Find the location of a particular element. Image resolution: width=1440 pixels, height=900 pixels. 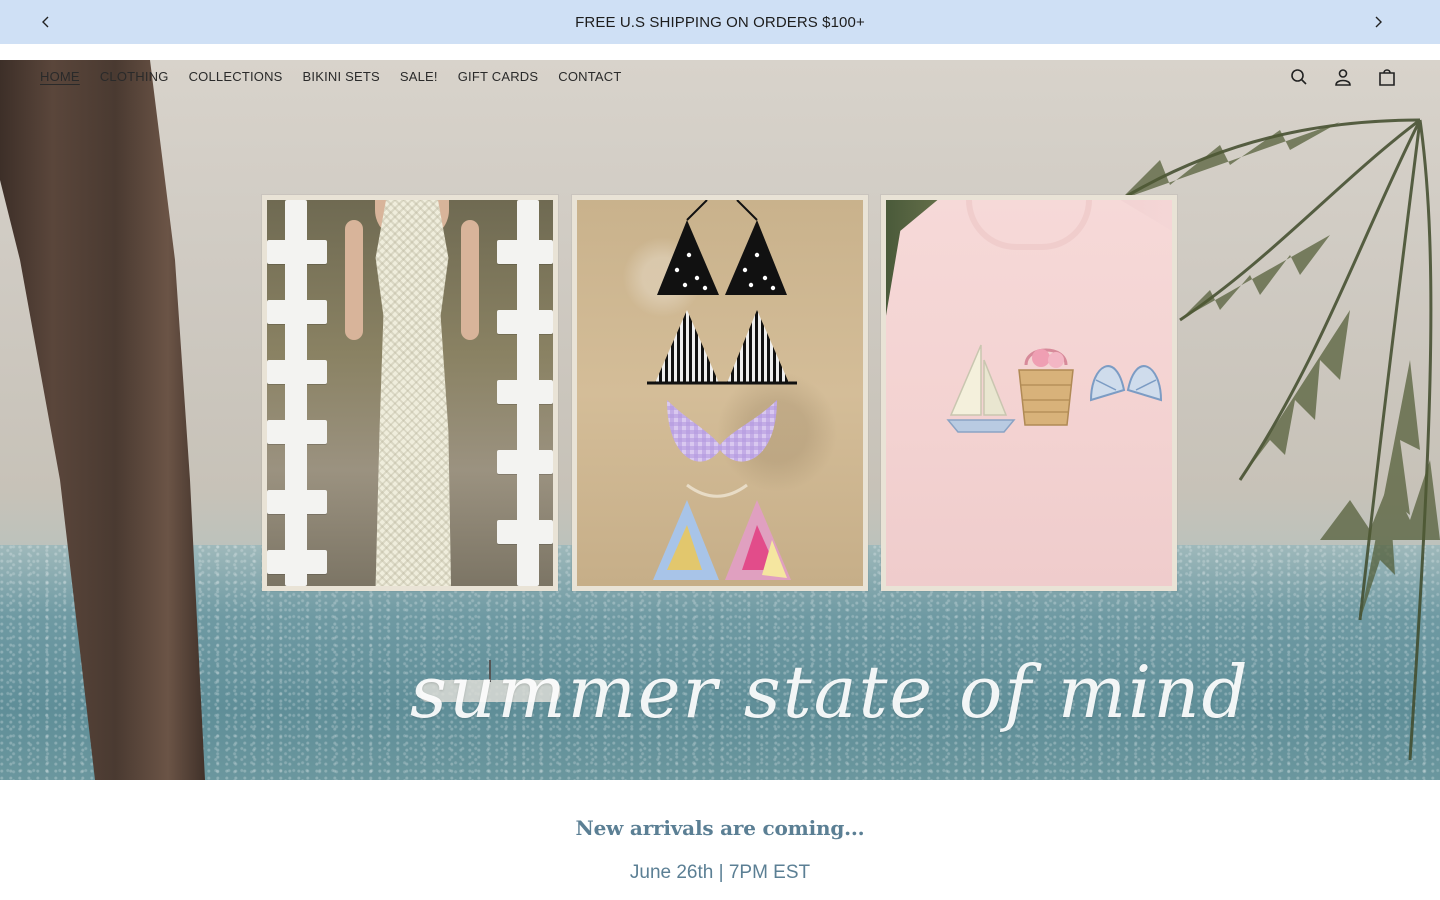

patchwork-bikini-top is located at coordinates (722, 531).